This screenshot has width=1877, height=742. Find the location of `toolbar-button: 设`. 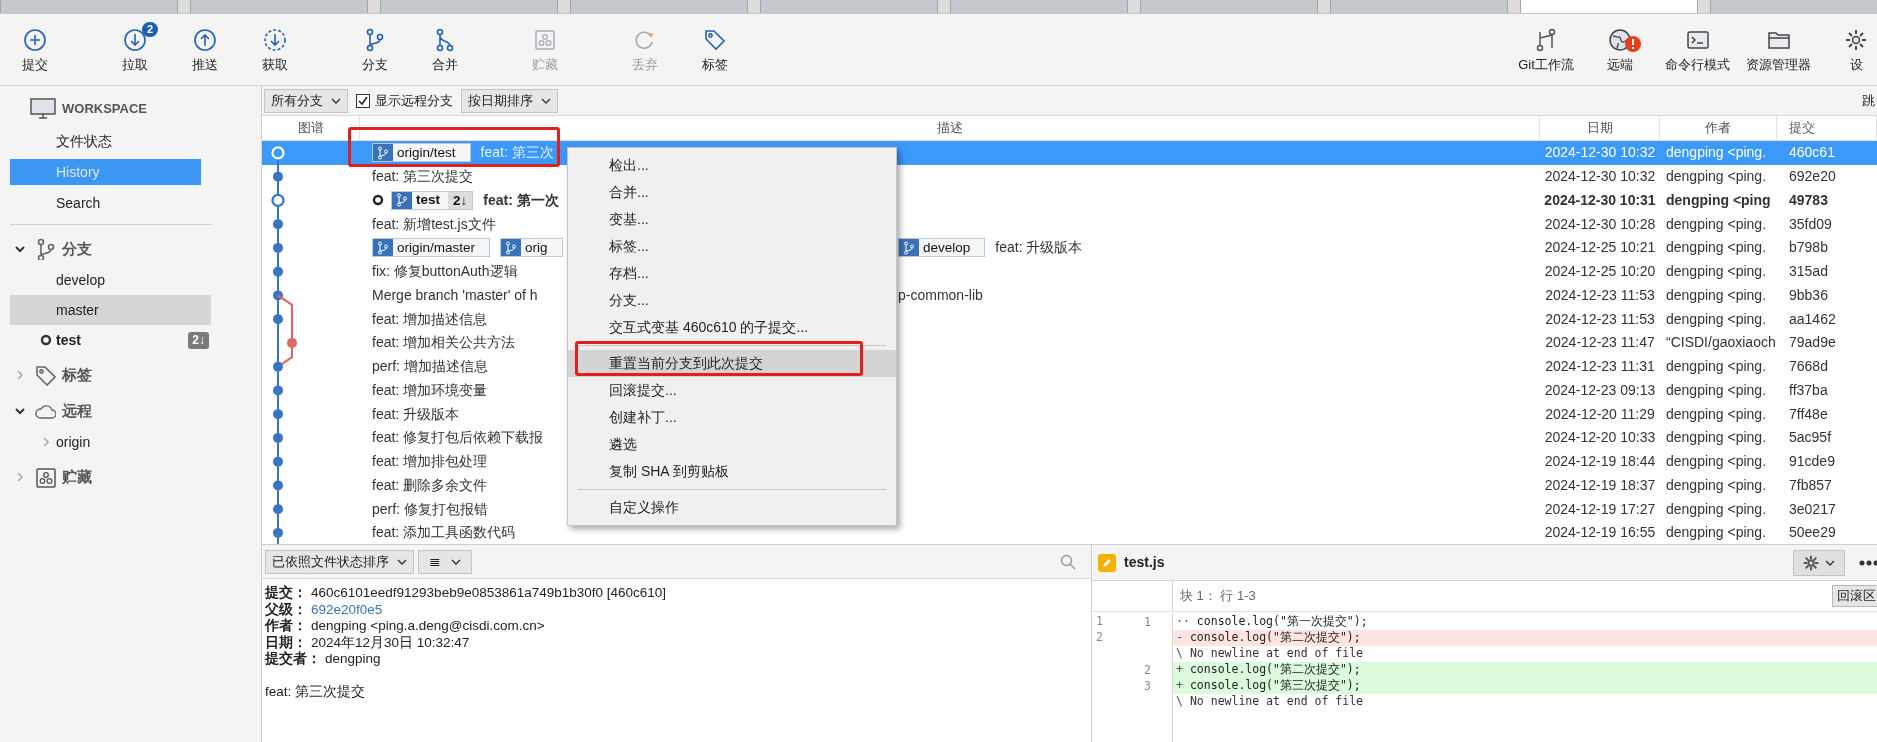

toolbar-button: 设 is located at coordinates (1849, 49).